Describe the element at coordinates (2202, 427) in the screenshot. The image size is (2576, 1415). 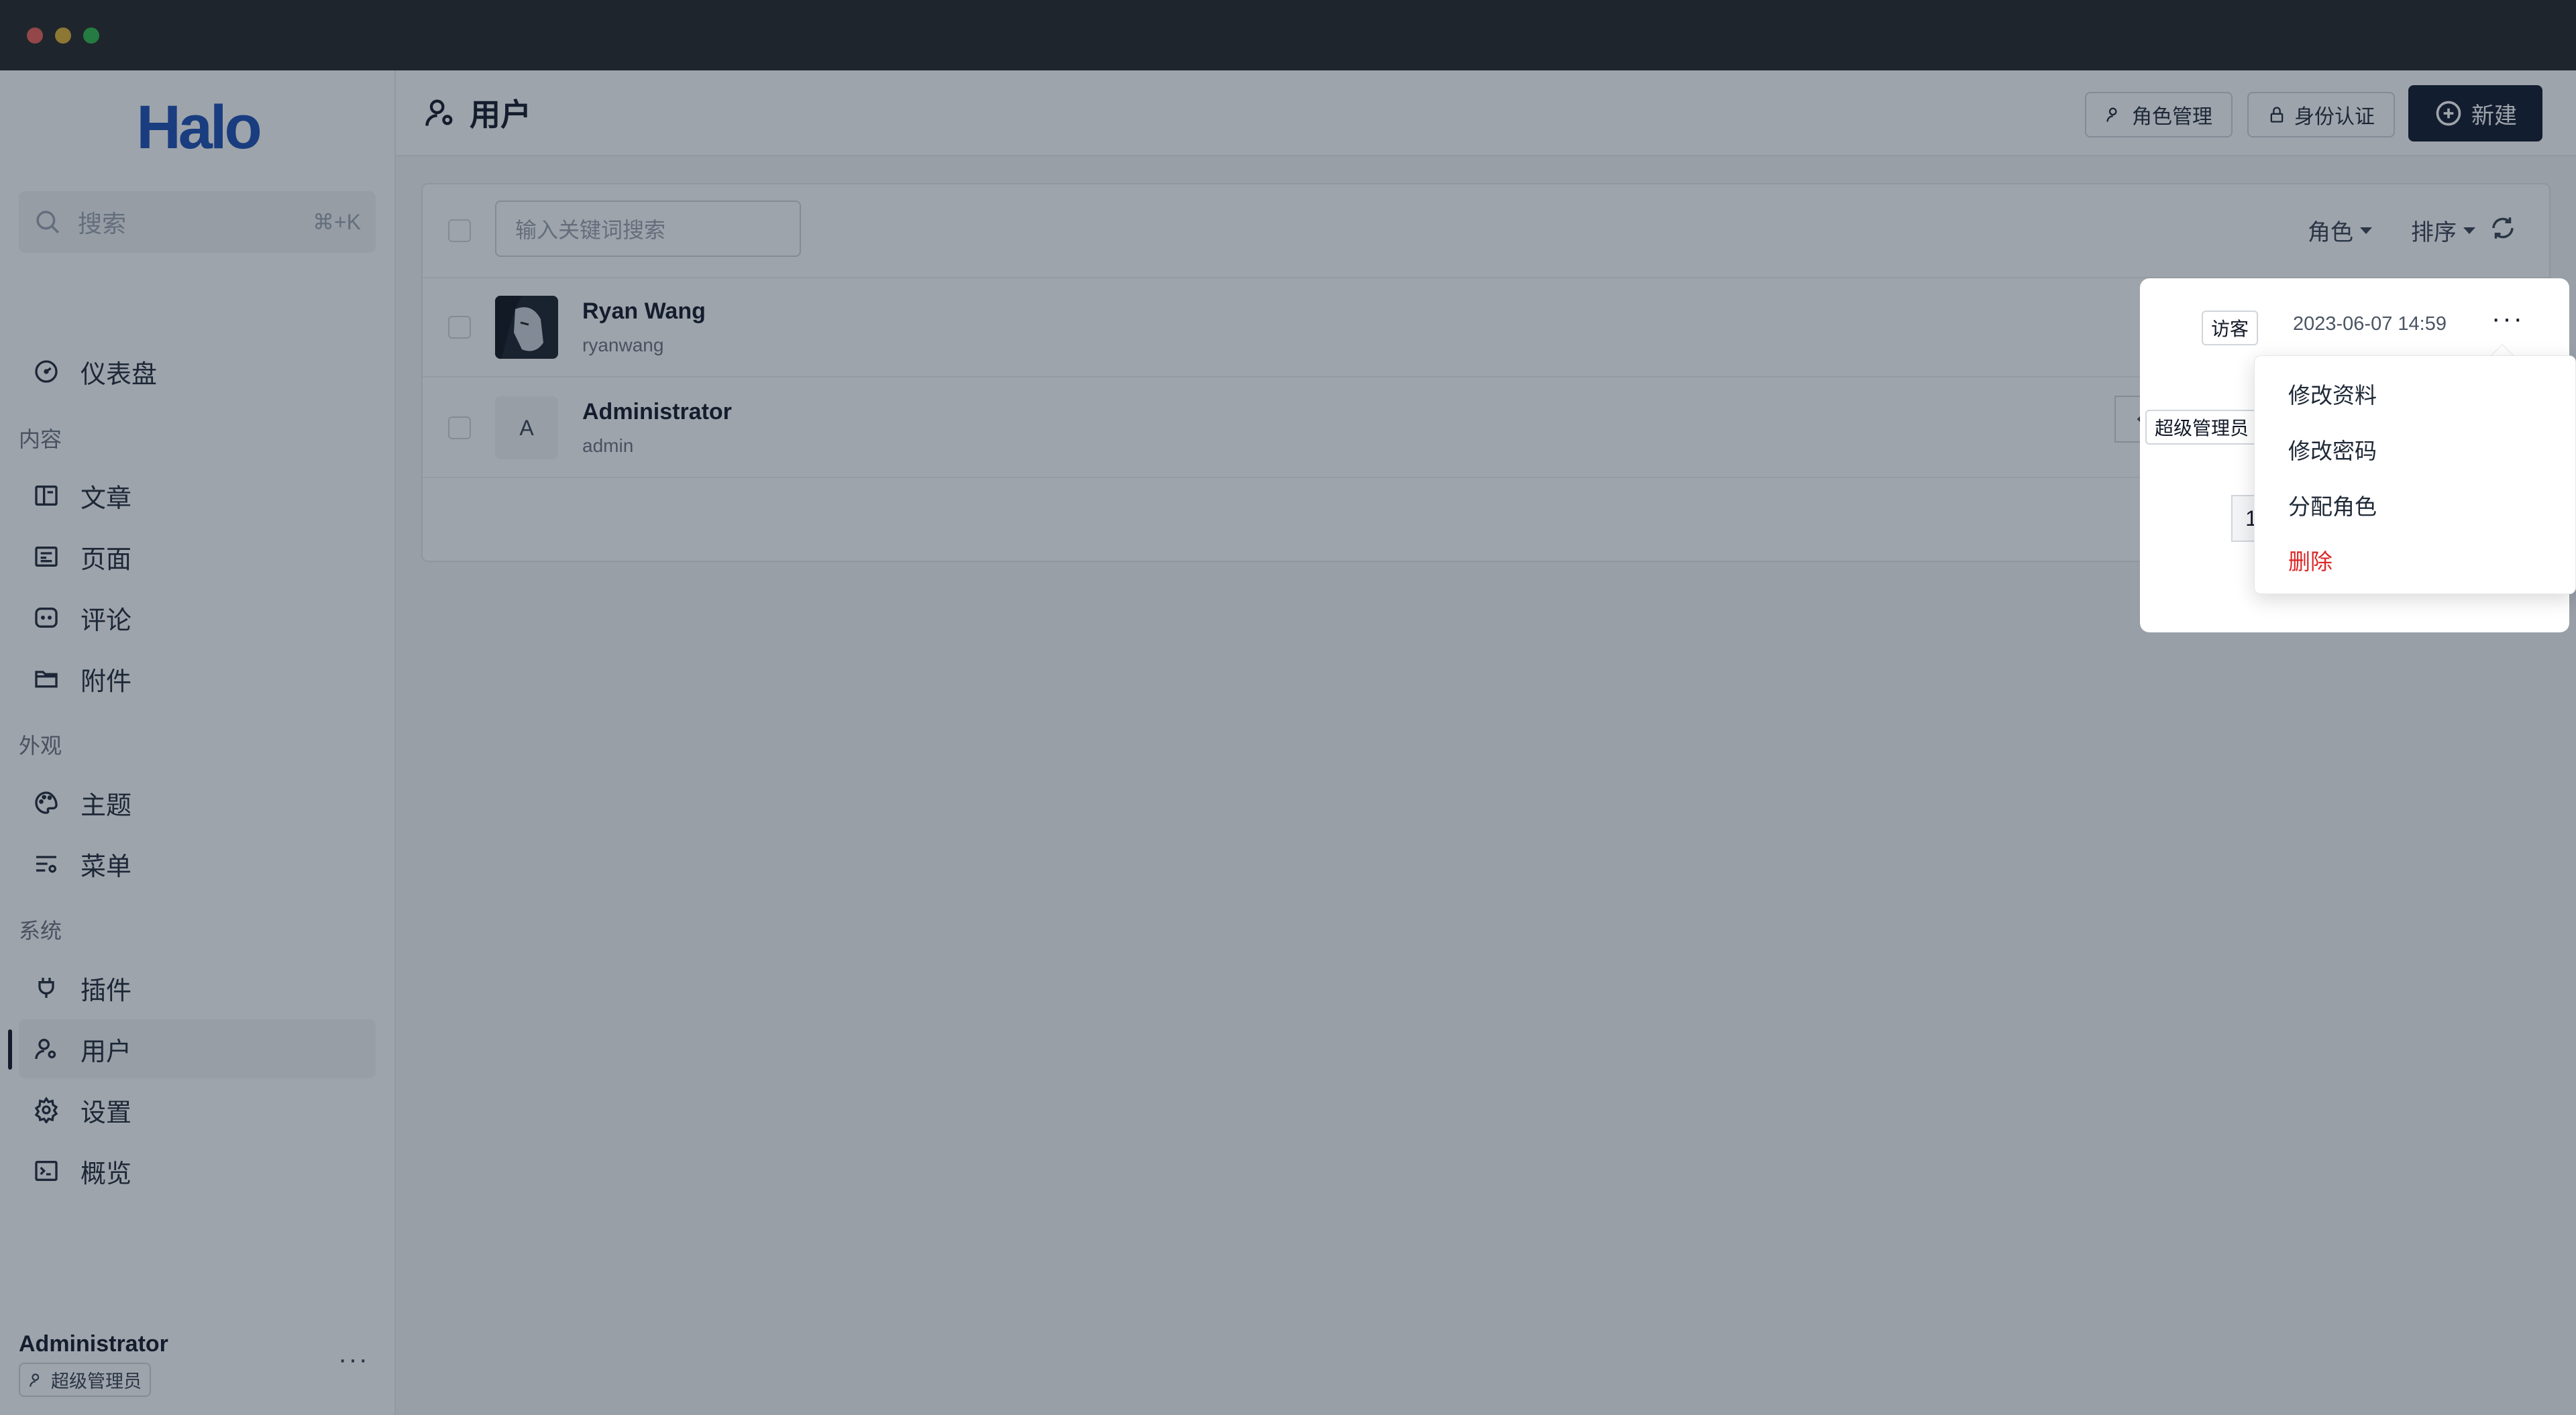
I see `role-badge: 超级管理员` at that location.